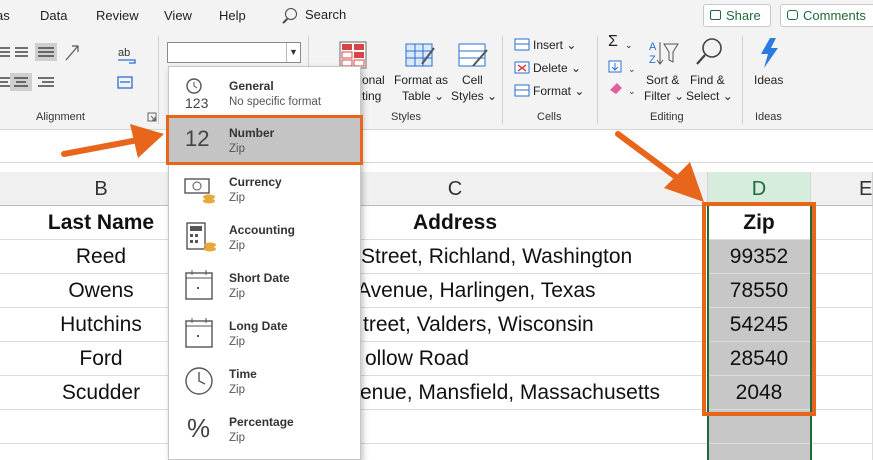 The width and height of the screenshot is (873, 460). Describe the element at coordinates (558, 91) in the screenshot. I see `format-button: Format ⌄` at that location.